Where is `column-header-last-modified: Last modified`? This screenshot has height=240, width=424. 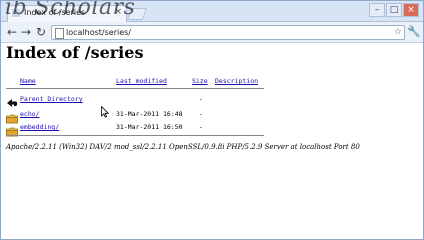 column-header-last-modified: Last modified is located at coordinates (141, 81).